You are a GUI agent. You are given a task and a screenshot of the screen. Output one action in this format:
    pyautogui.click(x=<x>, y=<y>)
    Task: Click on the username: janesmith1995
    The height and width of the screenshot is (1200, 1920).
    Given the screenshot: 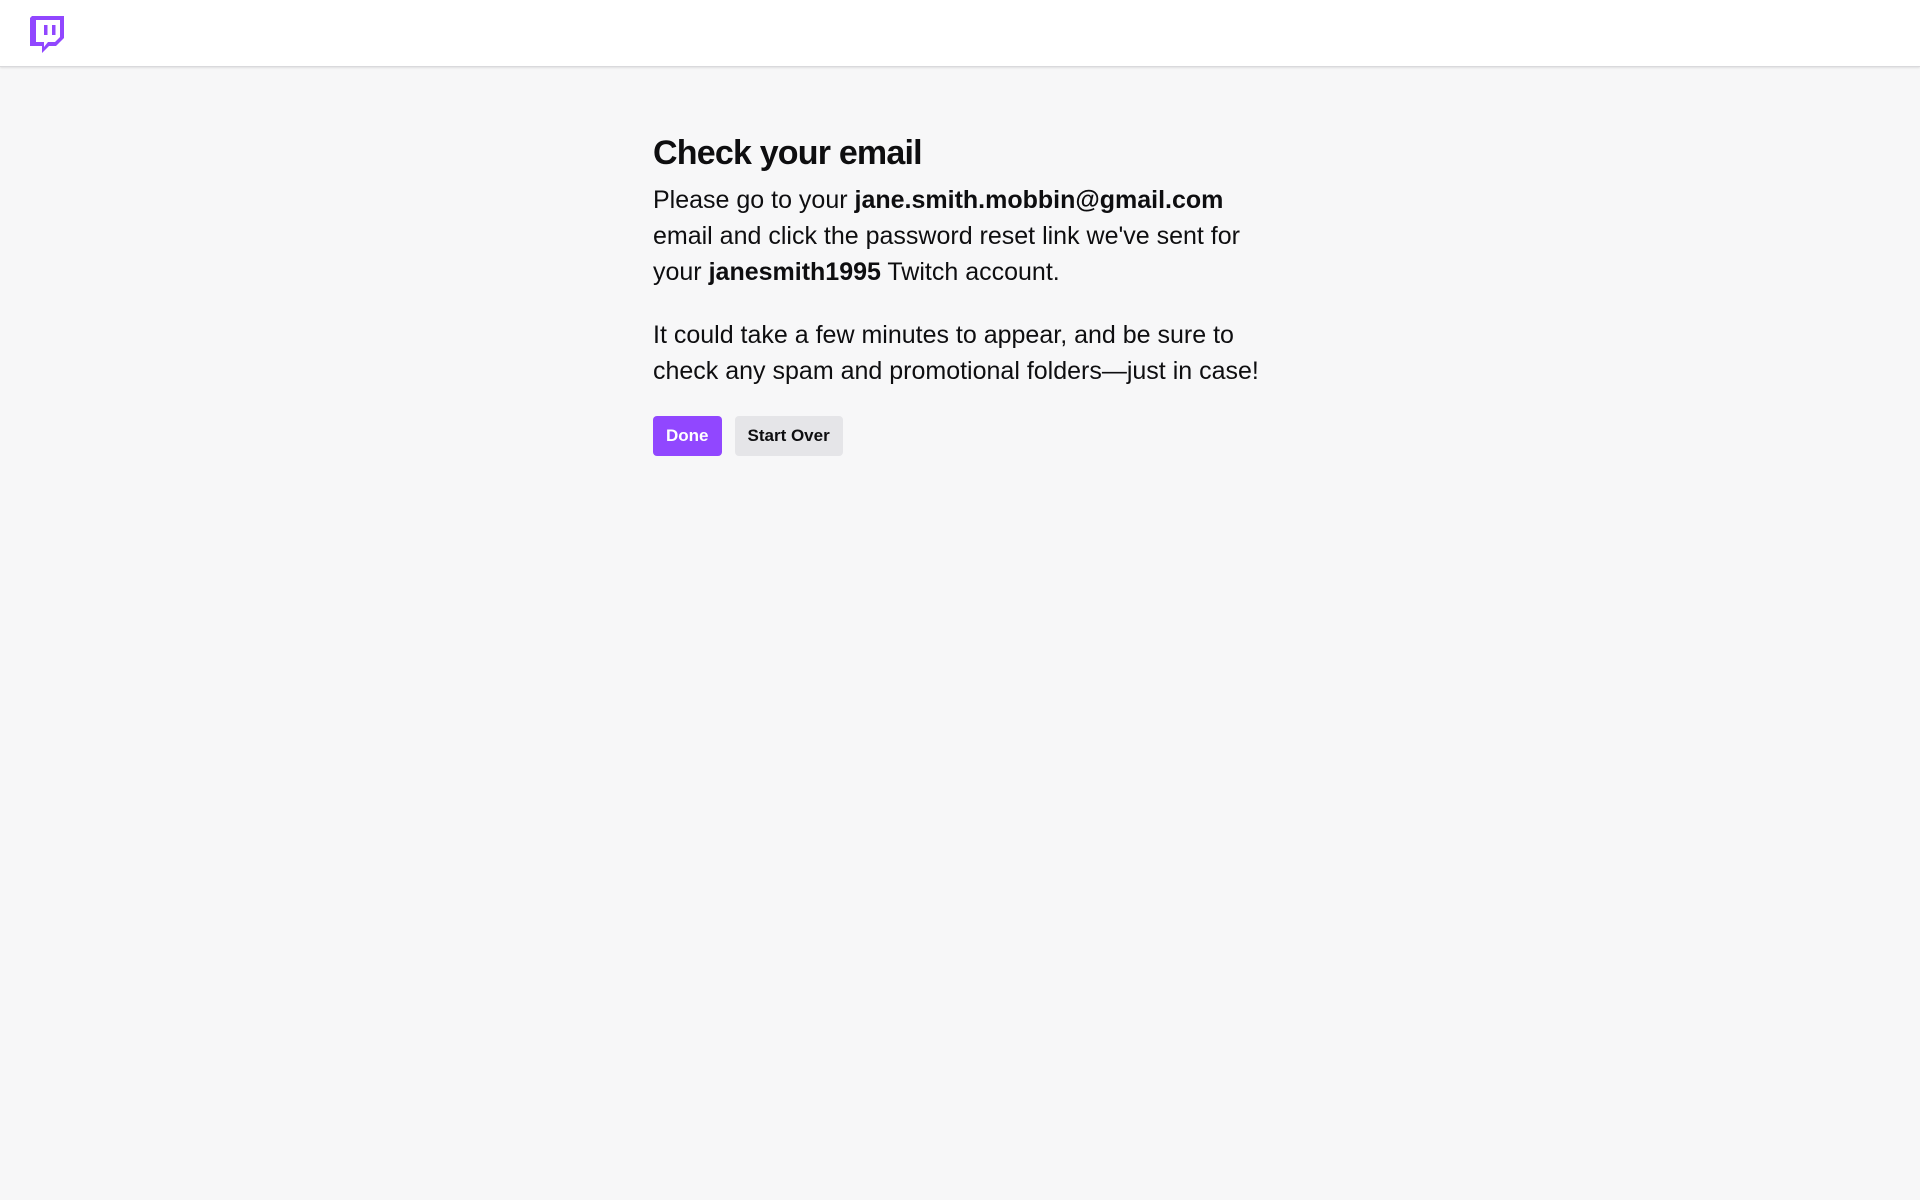 What is the action you would take?
    pyautogui.click(x=794, y=272)
    